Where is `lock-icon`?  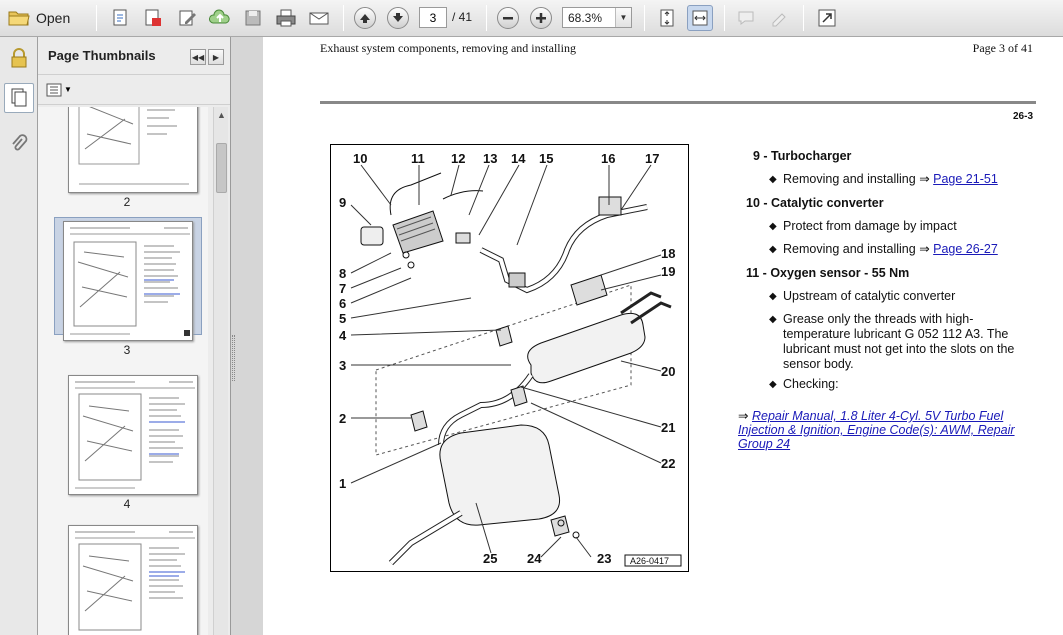
lock-icon is located at coordinates (19, 58).